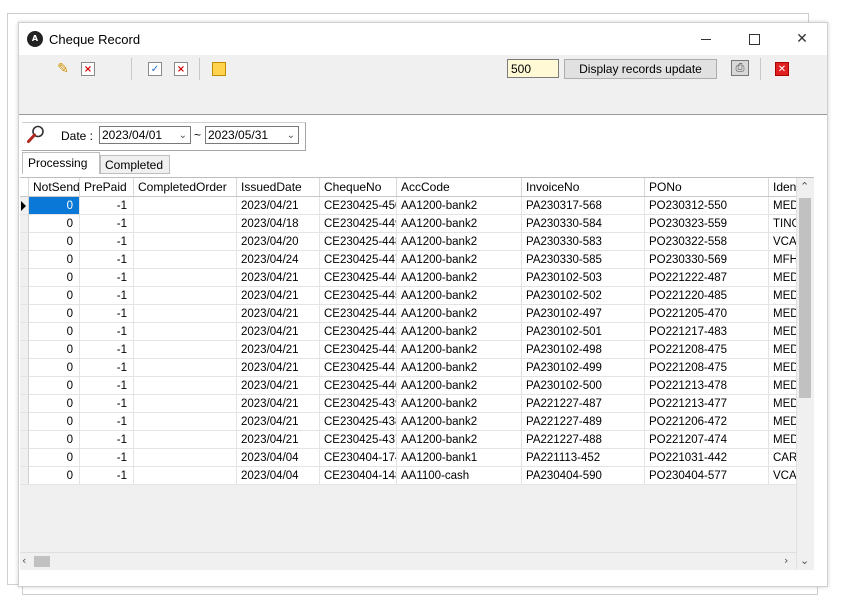  What do you see at coordinates (583, 296) in the screenshot?
I see `cell-invoiceno: PA230102-502` at bounding box center [583, 296].